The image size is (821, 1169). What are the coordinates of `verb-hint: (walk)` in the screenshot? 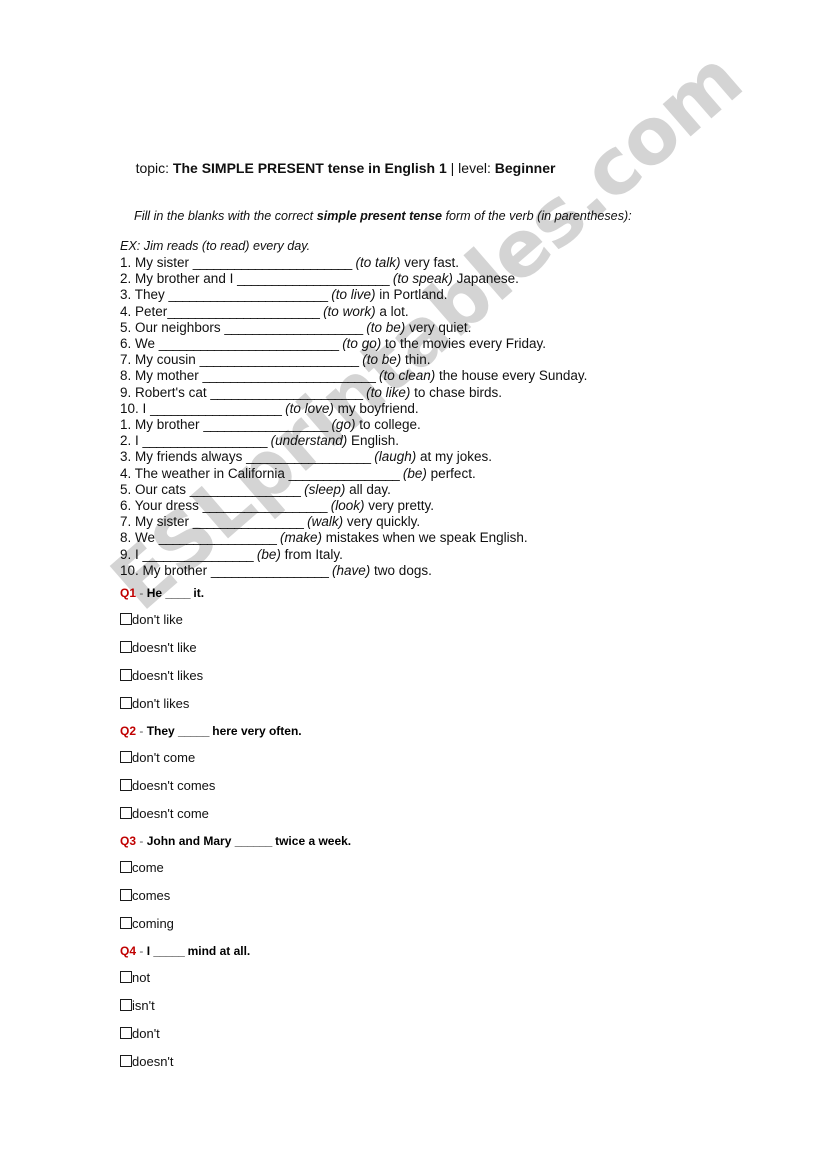 It's located at (325, 522).